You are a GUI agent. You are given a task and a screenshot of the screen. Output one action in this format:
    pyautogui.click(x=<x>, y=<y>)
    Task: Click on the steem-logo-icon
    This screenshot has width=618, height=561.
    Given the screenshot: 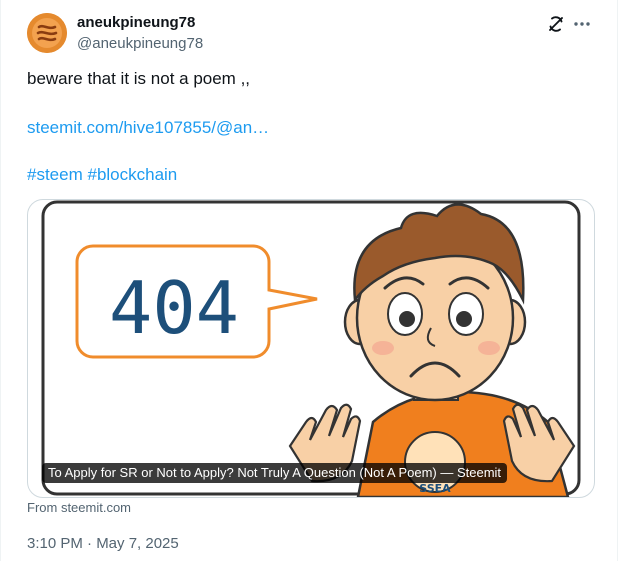 What is the action you would take?
    pyautogui.click(x=47, y=33)
    